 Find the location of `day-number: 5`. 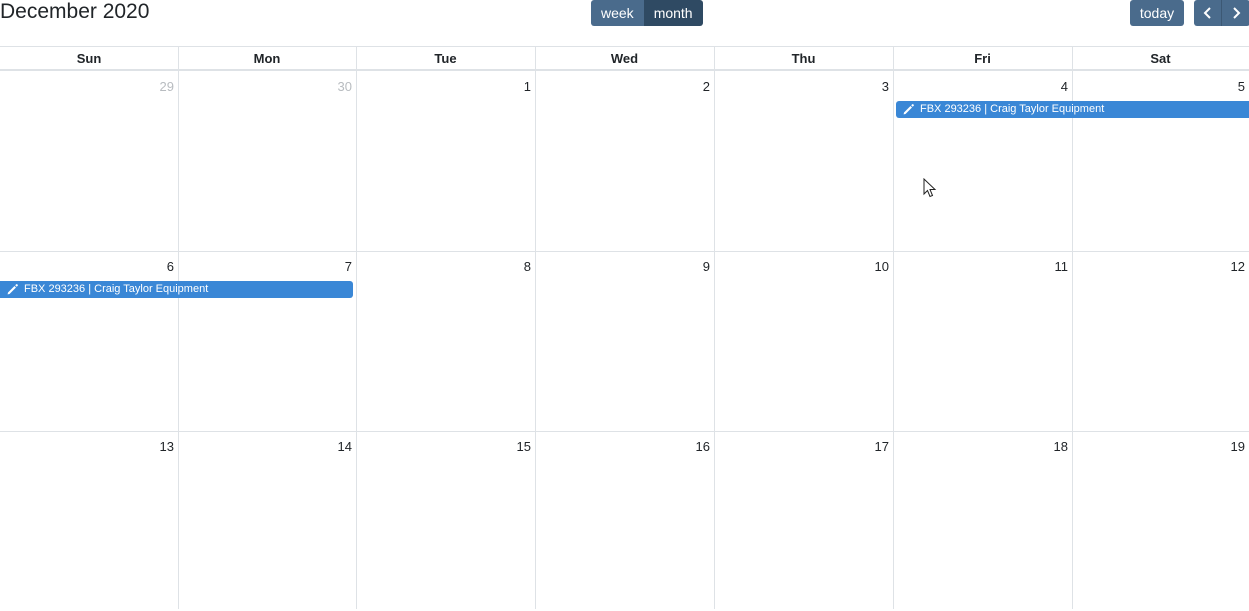

day-number: 5 is located at coordinates (1225, 87).